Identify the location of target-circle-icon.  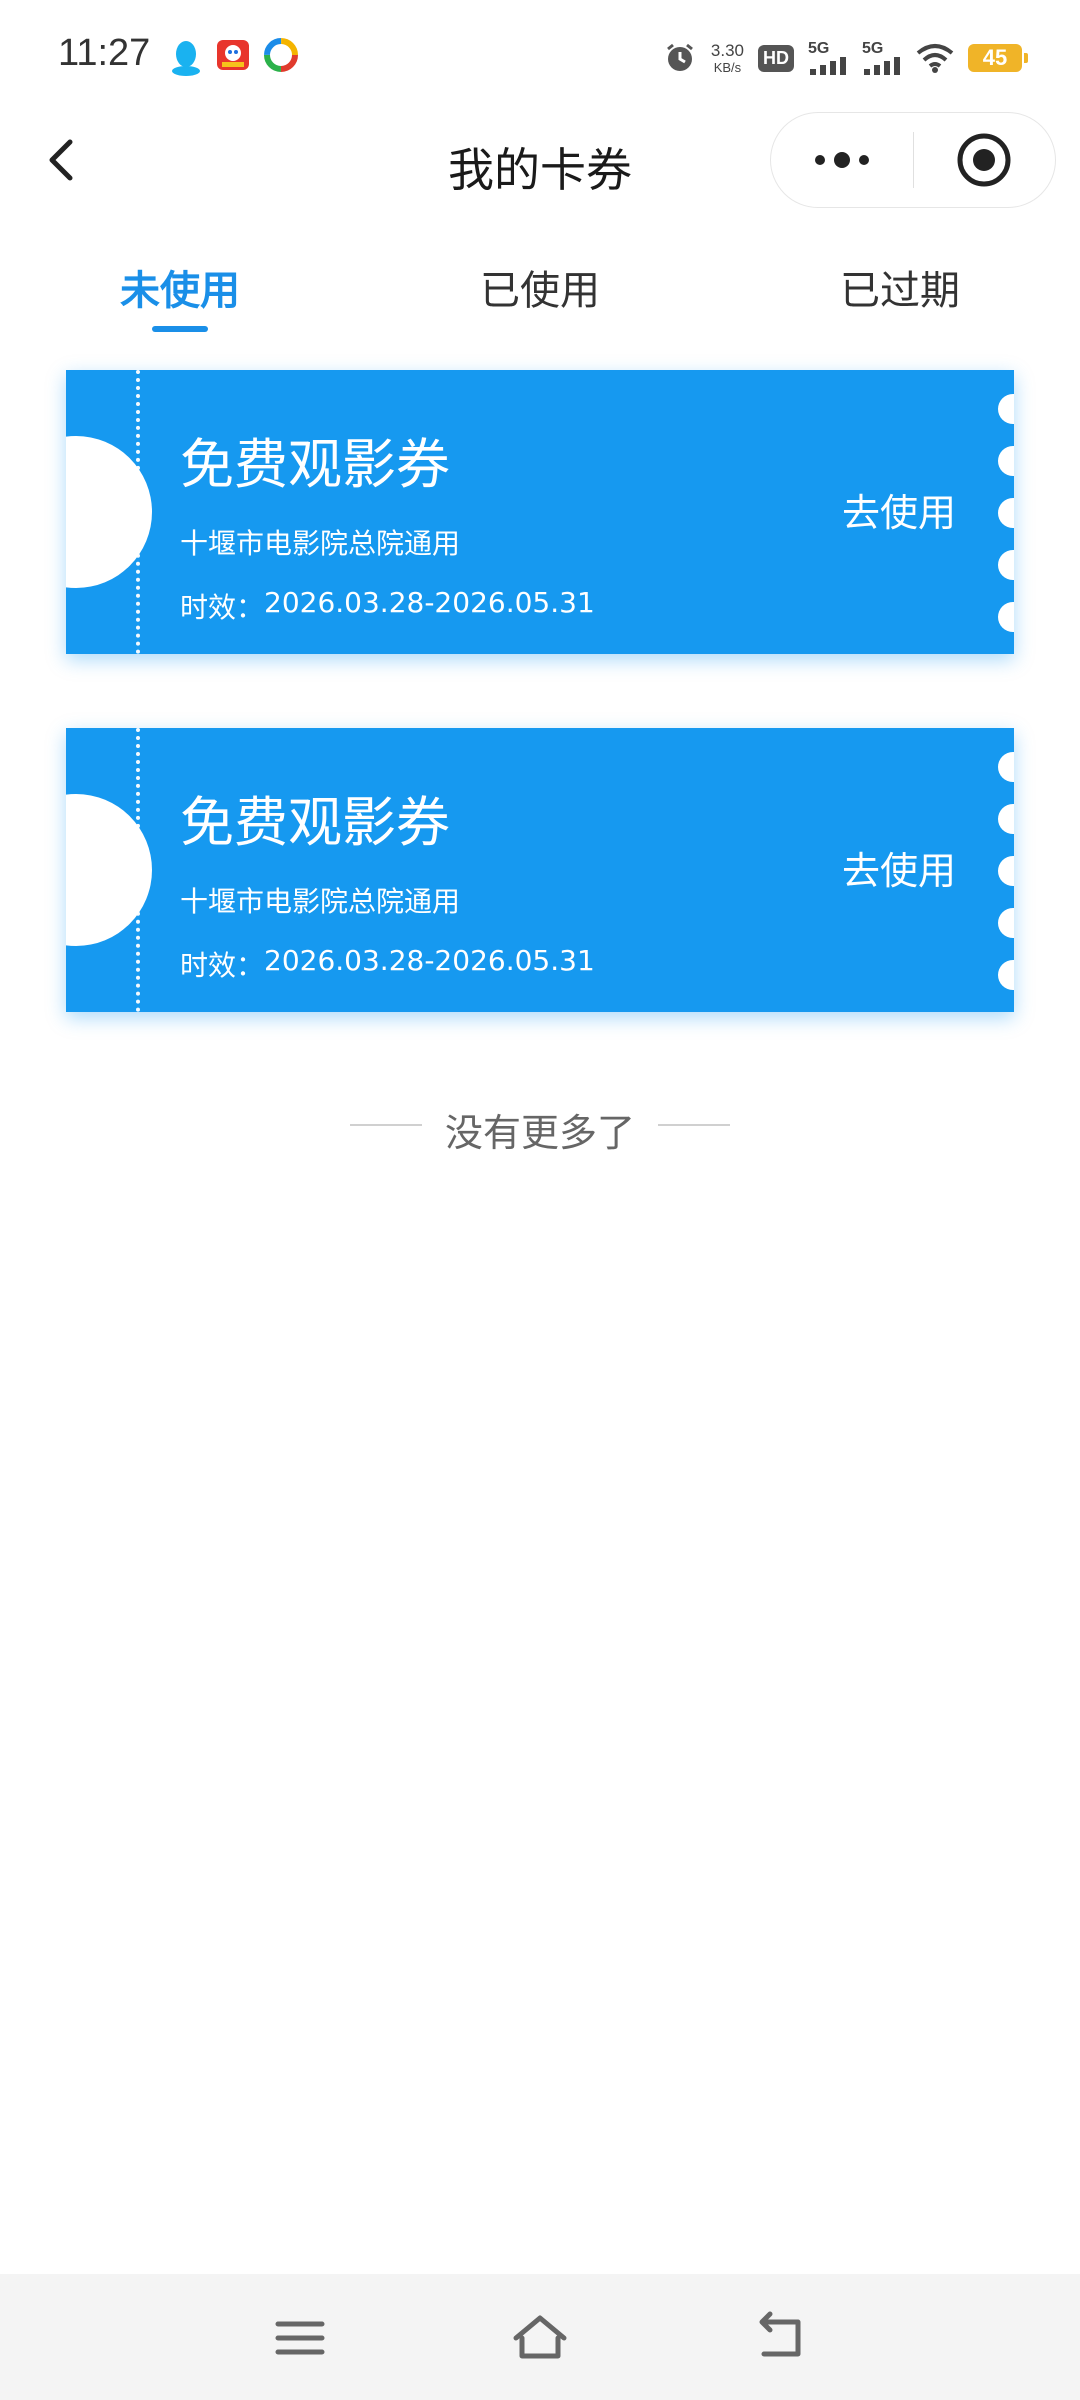
(984, 160).